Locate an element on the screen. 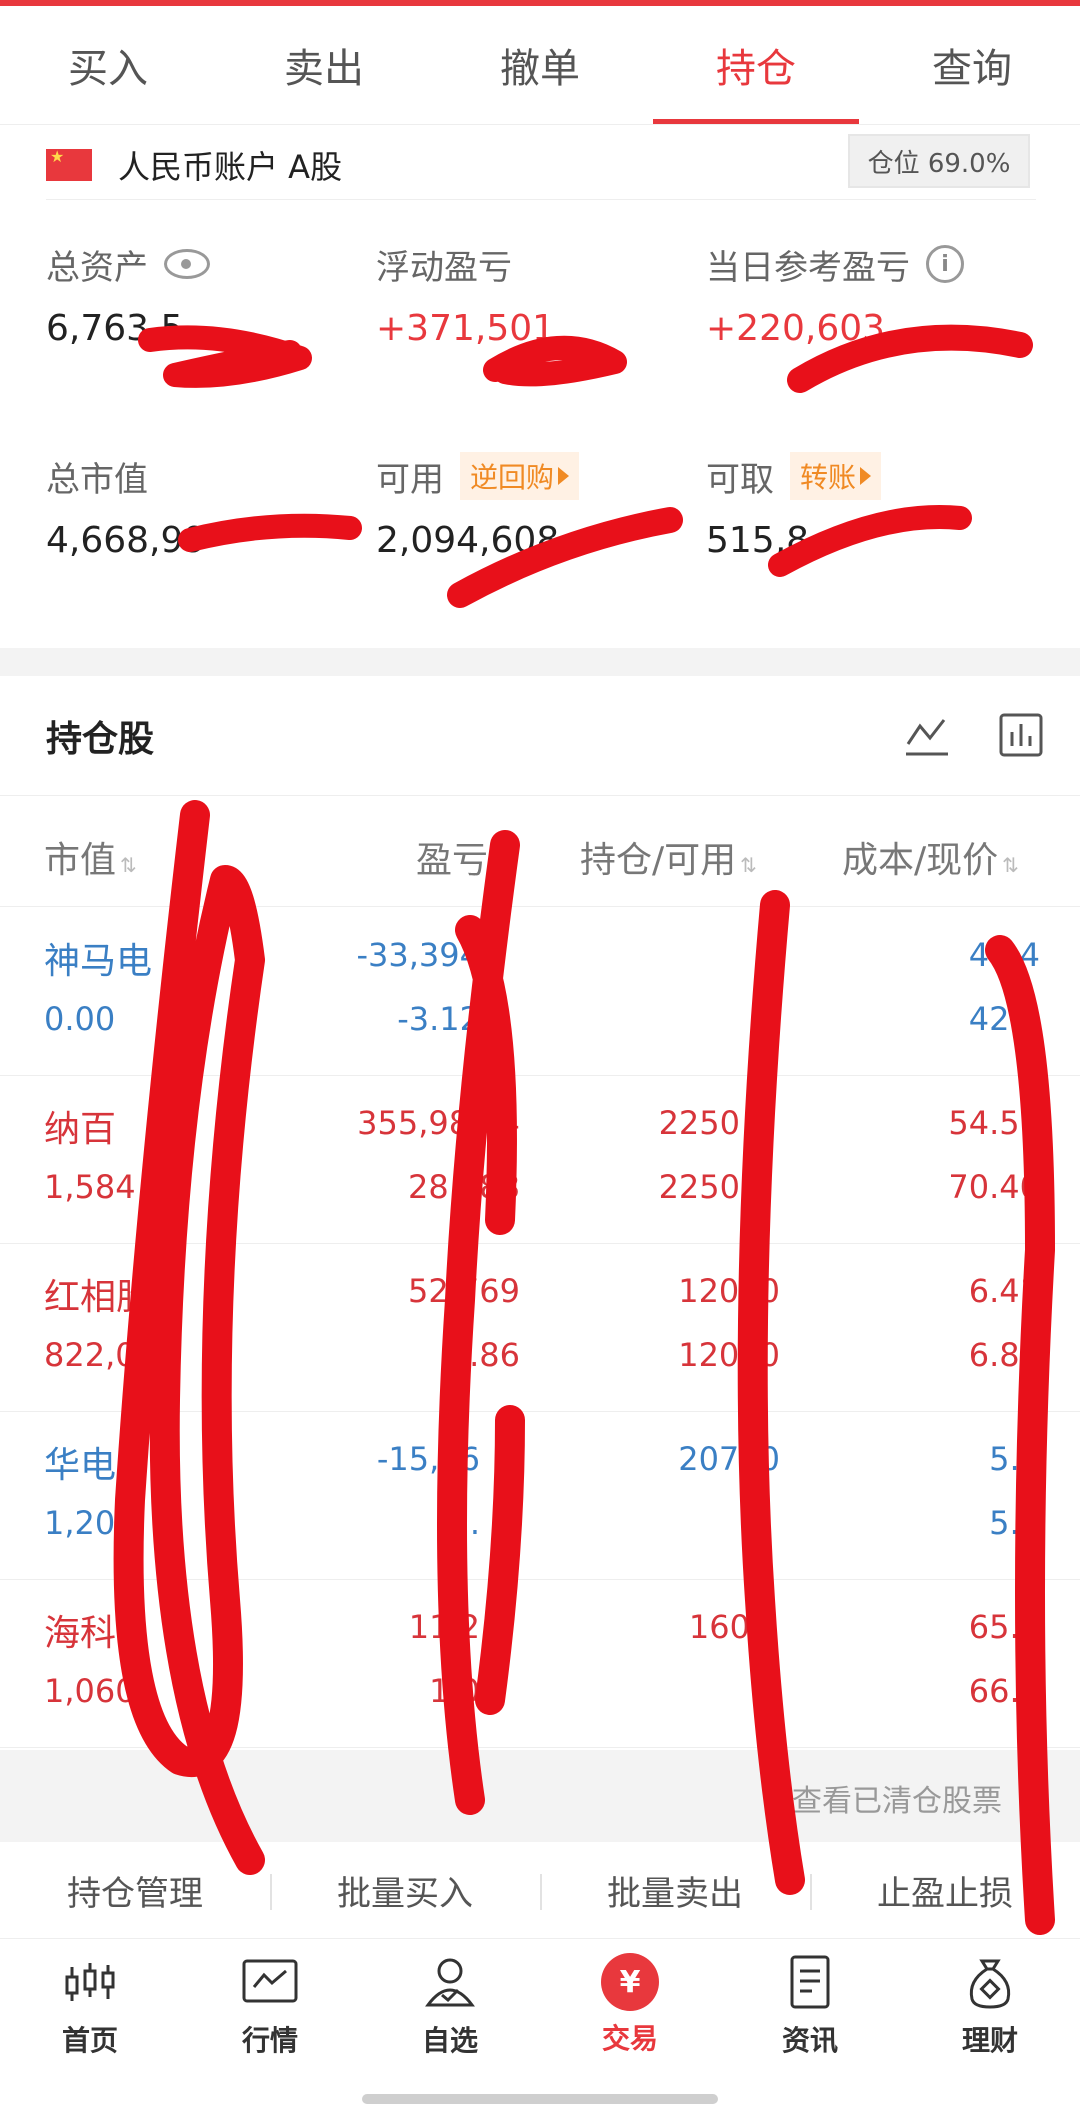  trade-tabs: 买入 卖出 撤单 持仓 查询 is located at coordinates (540, 62).